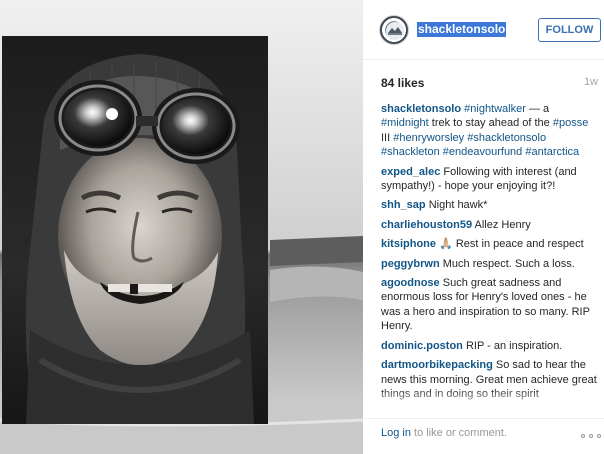 The image size is (604, 454). I want to click on hashtag-link: #shackleton, so click(410, 152).